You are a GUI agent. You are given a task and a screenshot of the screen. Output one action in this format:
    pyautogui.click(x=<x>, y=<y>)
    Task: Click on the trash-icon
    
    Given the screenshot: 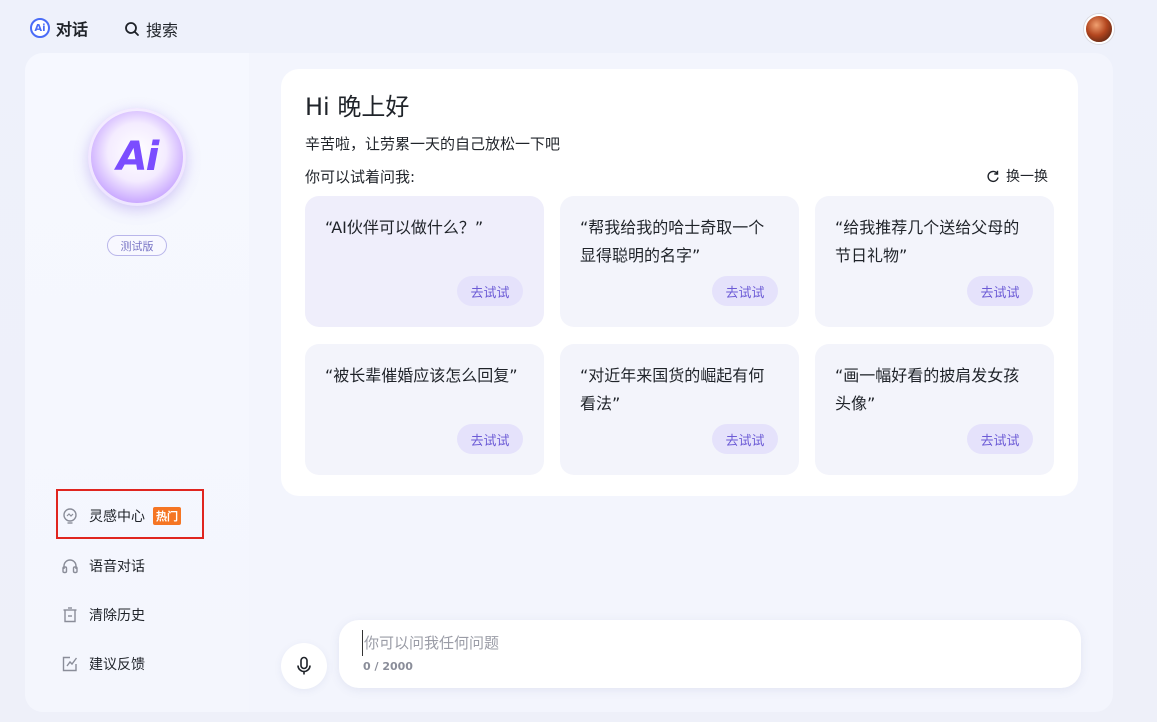 What is the action you would take?
    pyautogui.click(x=70, y=615)
    